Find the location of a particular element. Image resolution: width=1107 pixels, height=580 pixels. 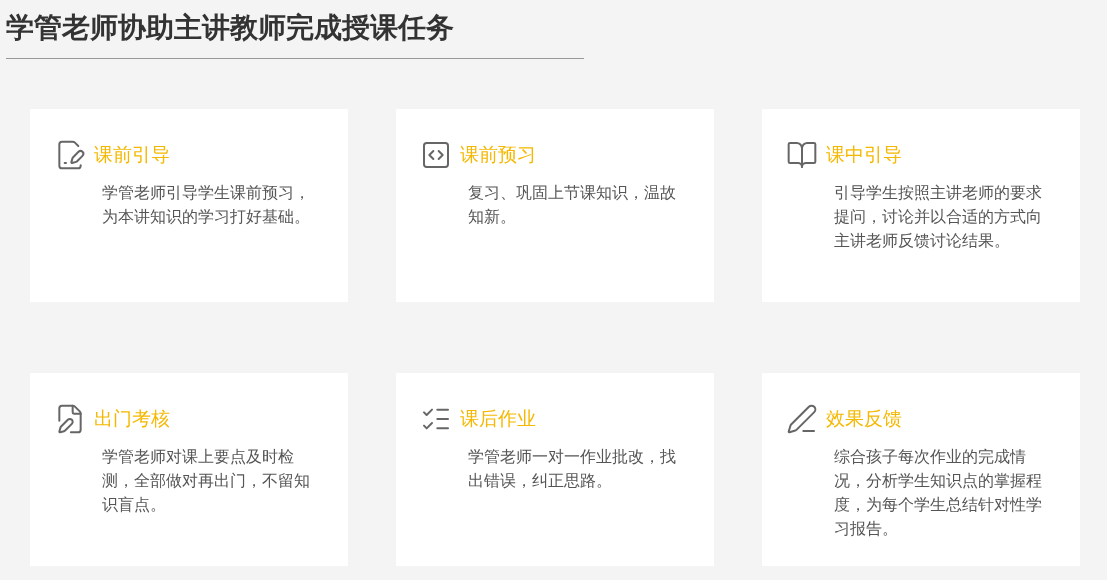

card-description: 学管老师对课上要点及时检测，全部做对再出门，不留知识盲点。 is located at coordinates (206, 481).